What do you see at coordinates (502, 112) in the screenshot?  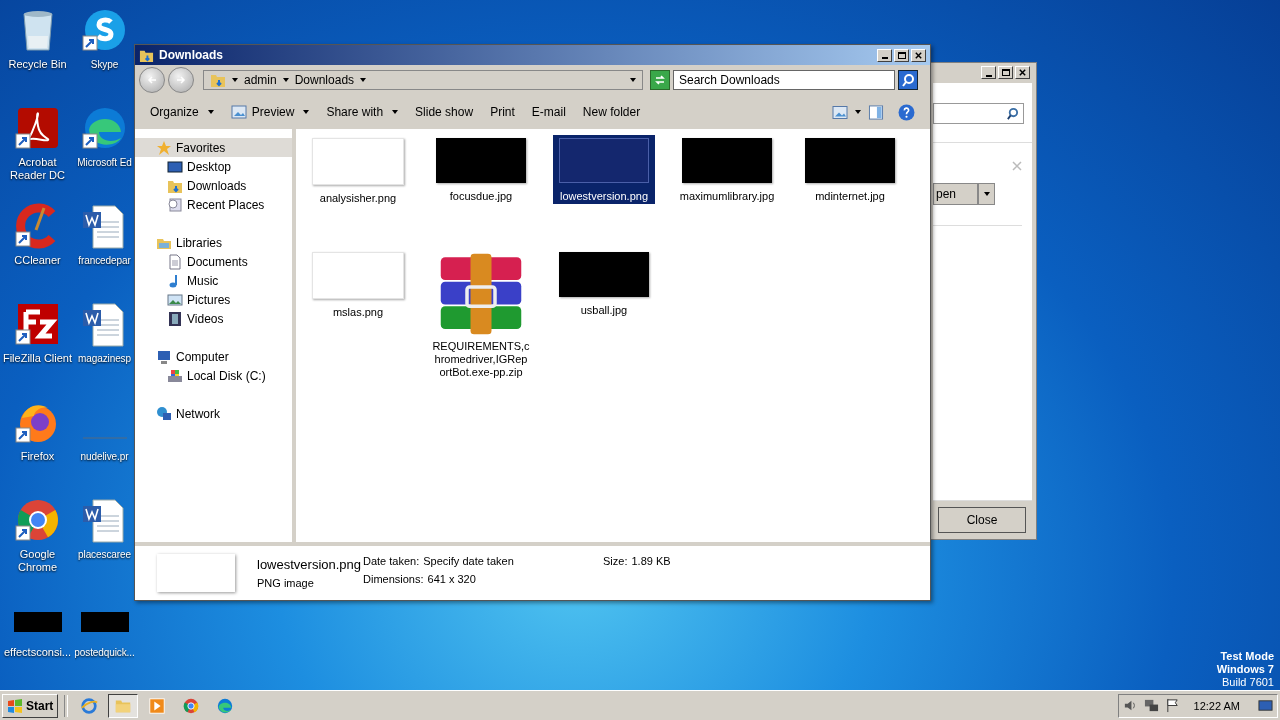 I see `toolbar-button: Print` at bounding box center [502, 112].